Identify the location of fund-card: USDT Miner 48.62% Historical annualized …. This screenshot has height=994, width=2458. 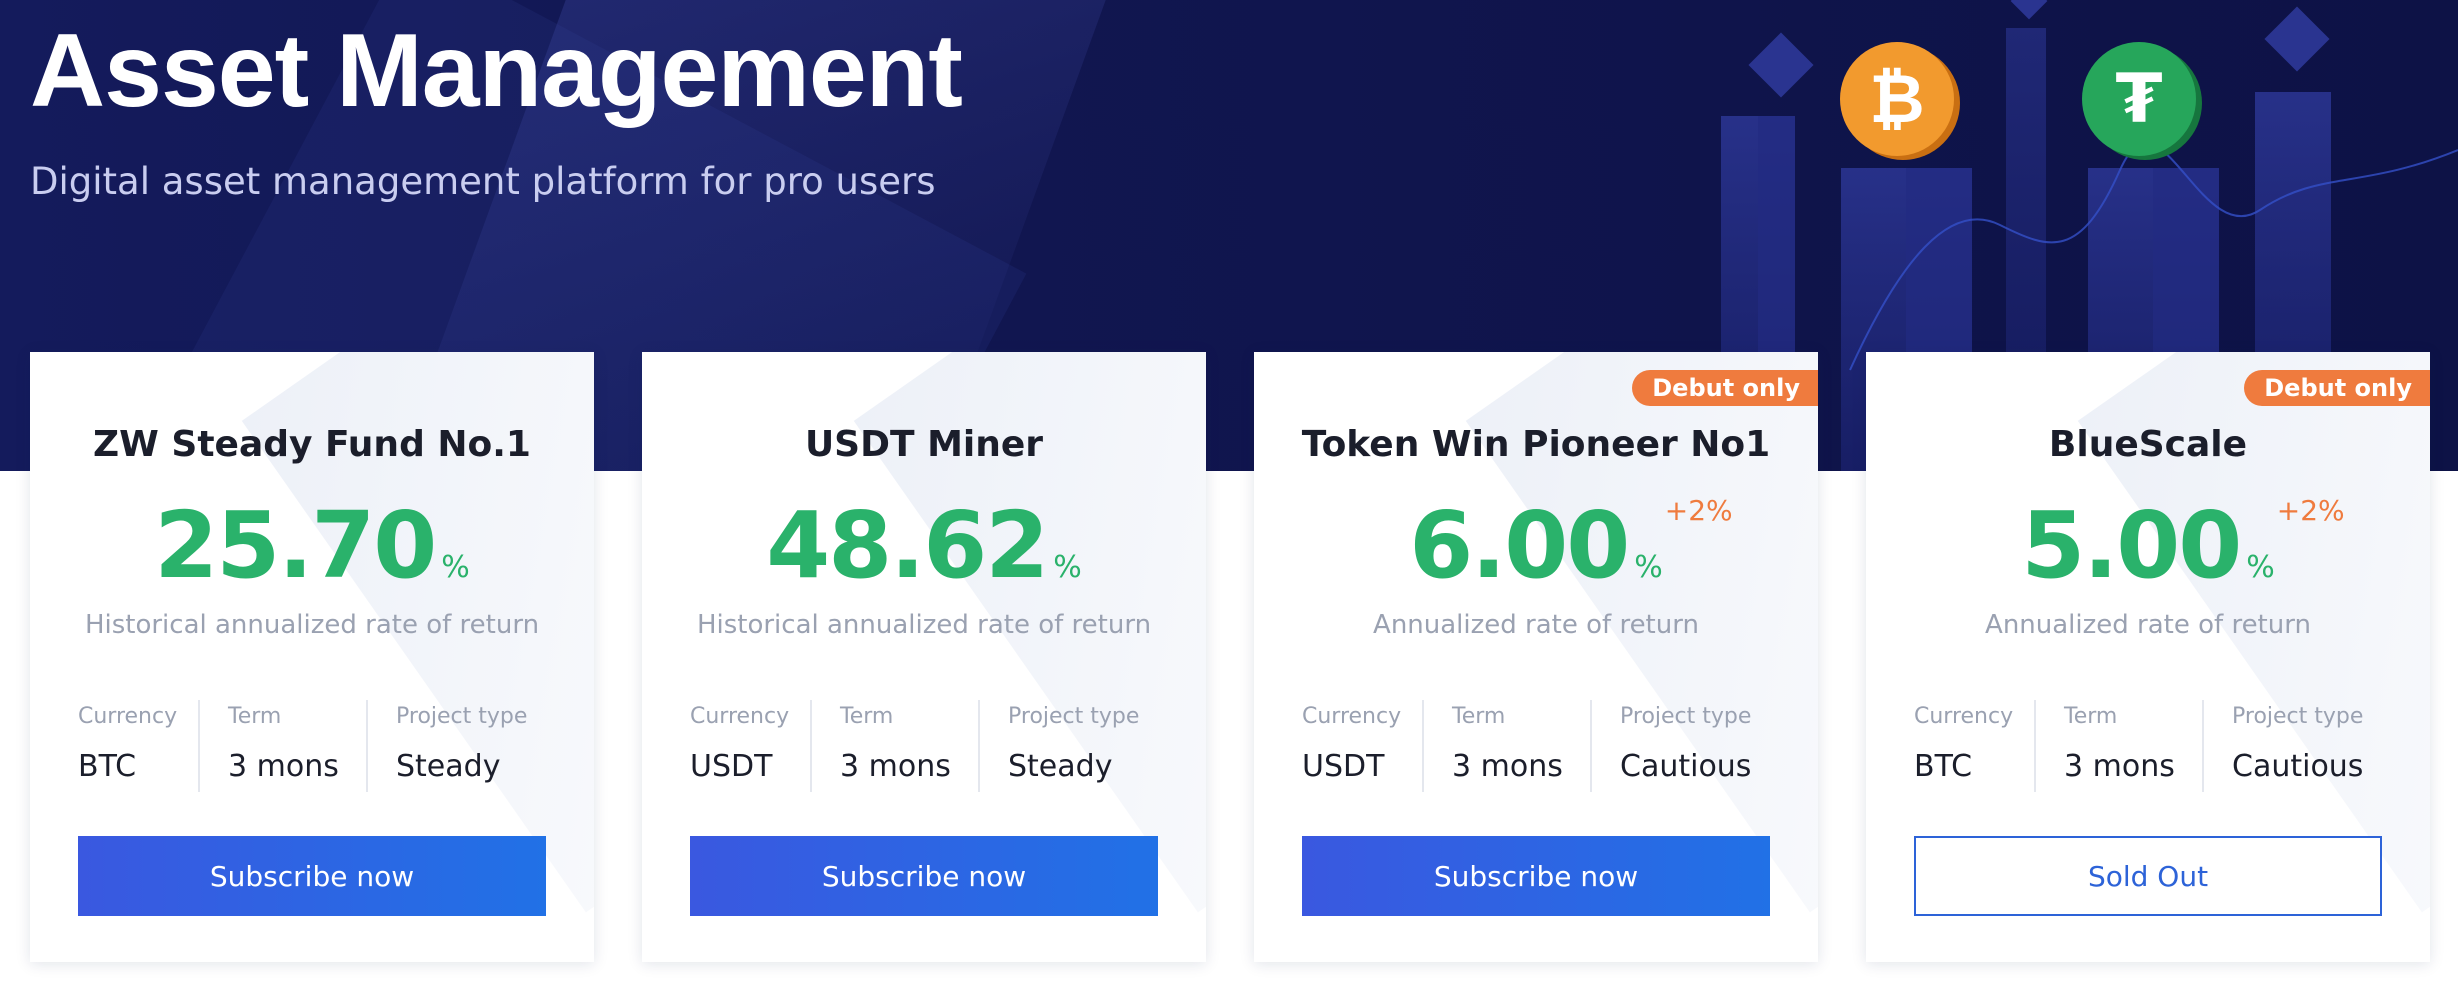
(924, 657).